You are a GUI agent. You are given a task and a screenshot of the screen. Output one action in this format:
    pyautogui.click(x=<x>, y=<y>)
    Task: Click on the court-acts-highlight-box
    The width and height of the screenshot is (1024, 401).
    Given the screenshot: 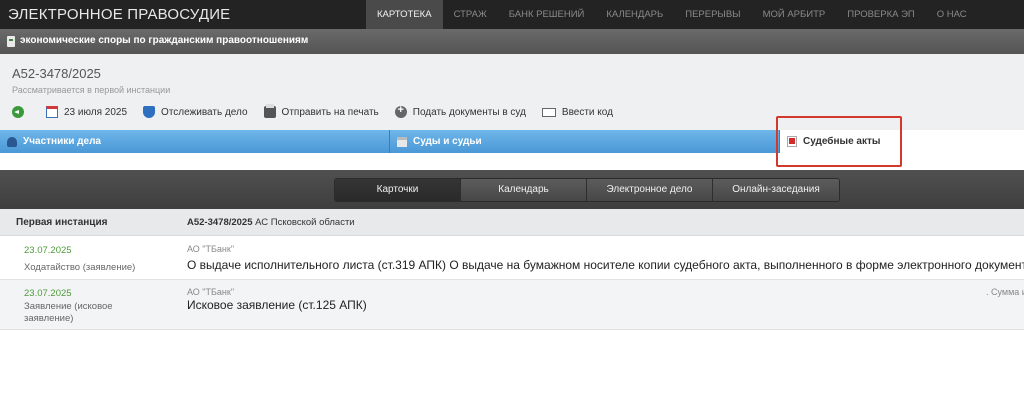 What is the action you would take?
    pyautogui.click(x=839, y=141)
    